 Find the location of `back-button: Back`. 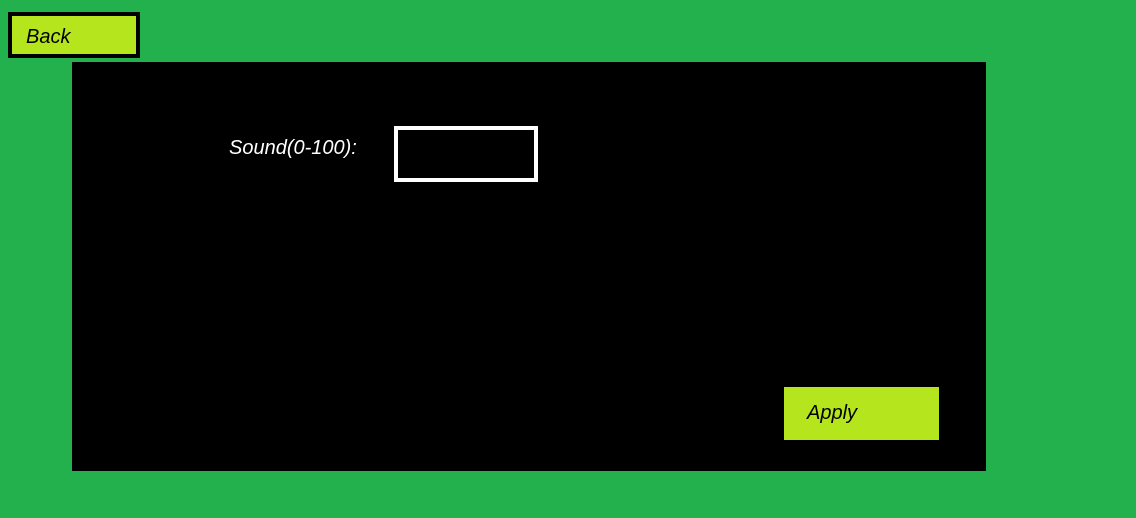

back-button: Back is located at coordinates (74, 35).